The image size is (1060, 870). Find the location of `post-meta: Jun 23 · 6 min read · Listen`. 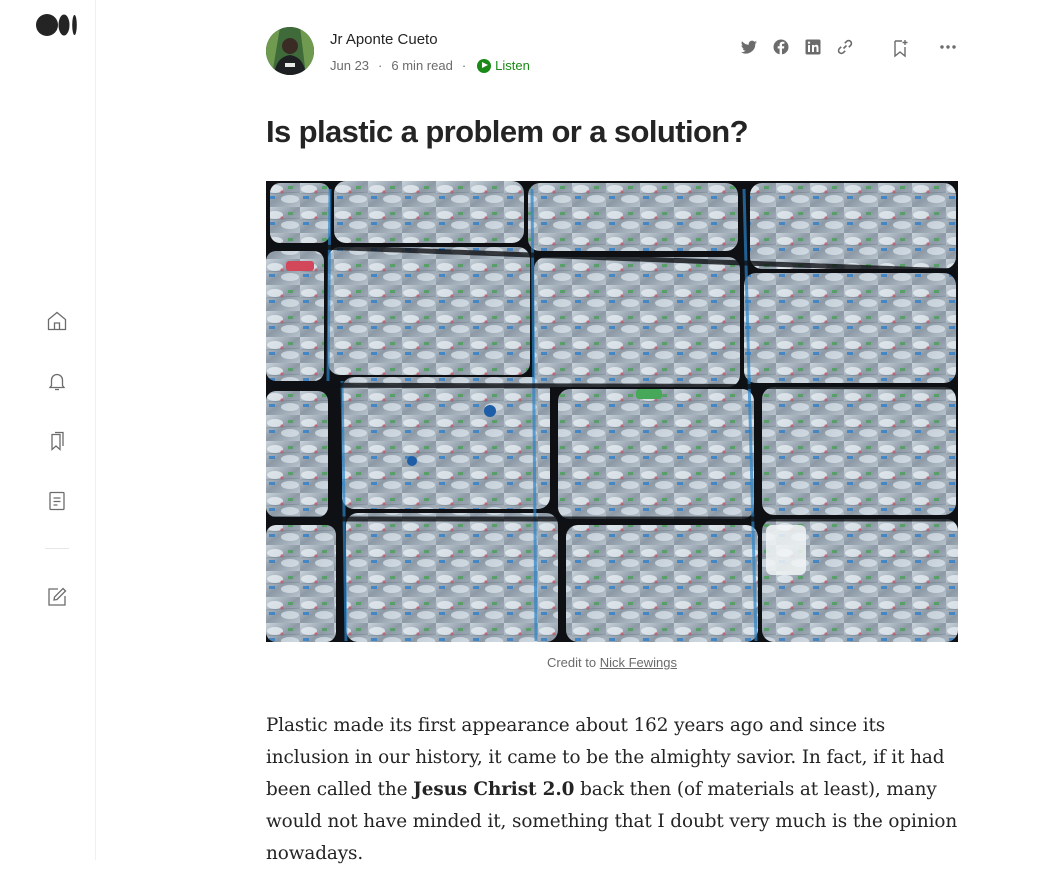

post-meta: Jun 23 · 6 min read · Listen is located at coordinates (430, 65).